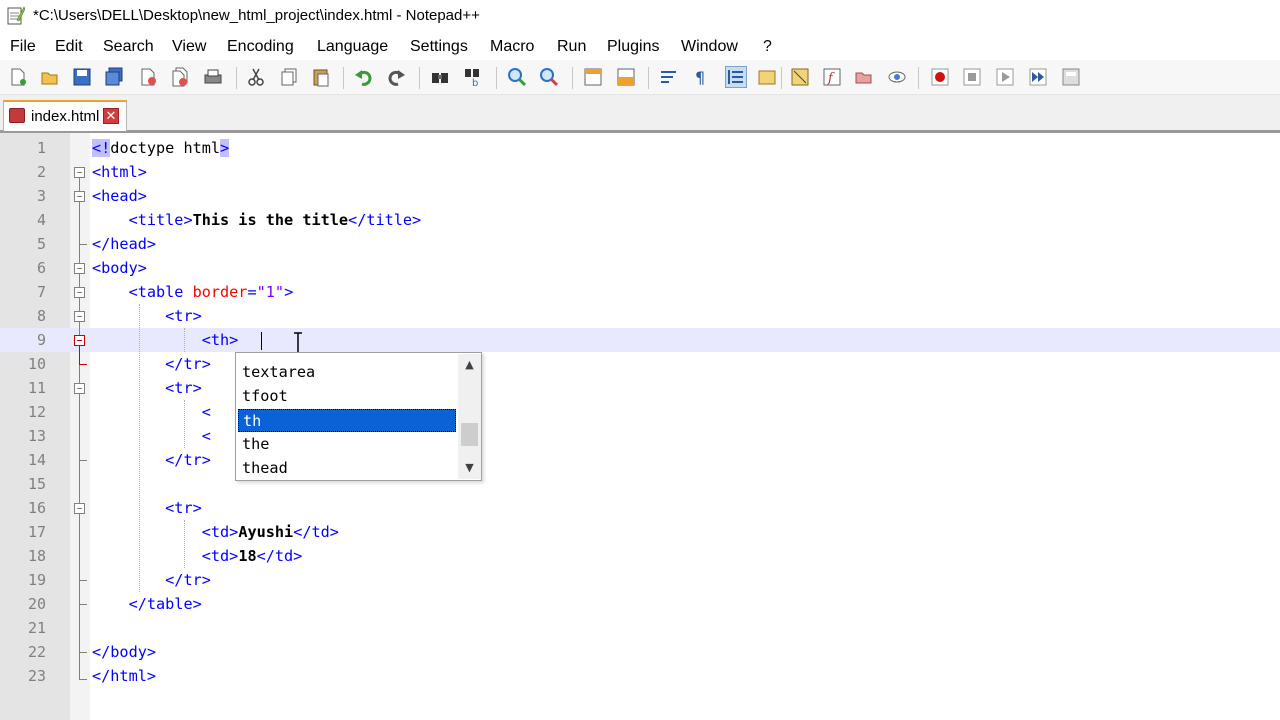 Image resolution: width=1280 pixels, height=720 pixels. Describe the element at coordinates (160, 220) in the screenshot. I see `code-token: <title>` at that location.